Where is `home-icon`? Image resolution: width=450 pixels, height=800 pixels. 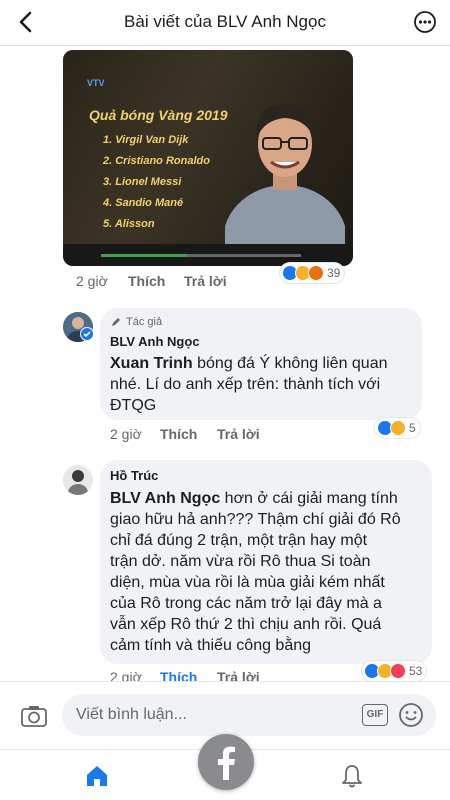
home-icon is located at coordinates (97, 776).